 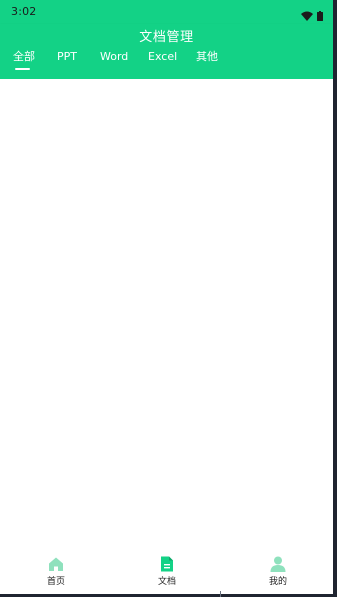 I want to click on document-icon, so click(x=167, y=564).